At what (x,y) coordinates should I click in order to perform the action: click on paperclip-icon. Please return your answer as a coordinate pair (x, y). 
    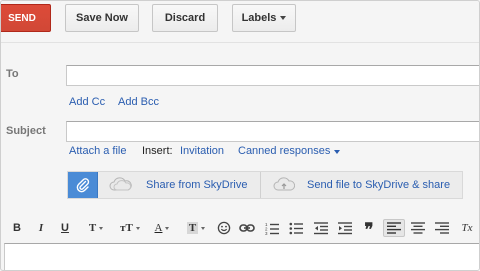
    Looking at the image, I should click on (83, 185).